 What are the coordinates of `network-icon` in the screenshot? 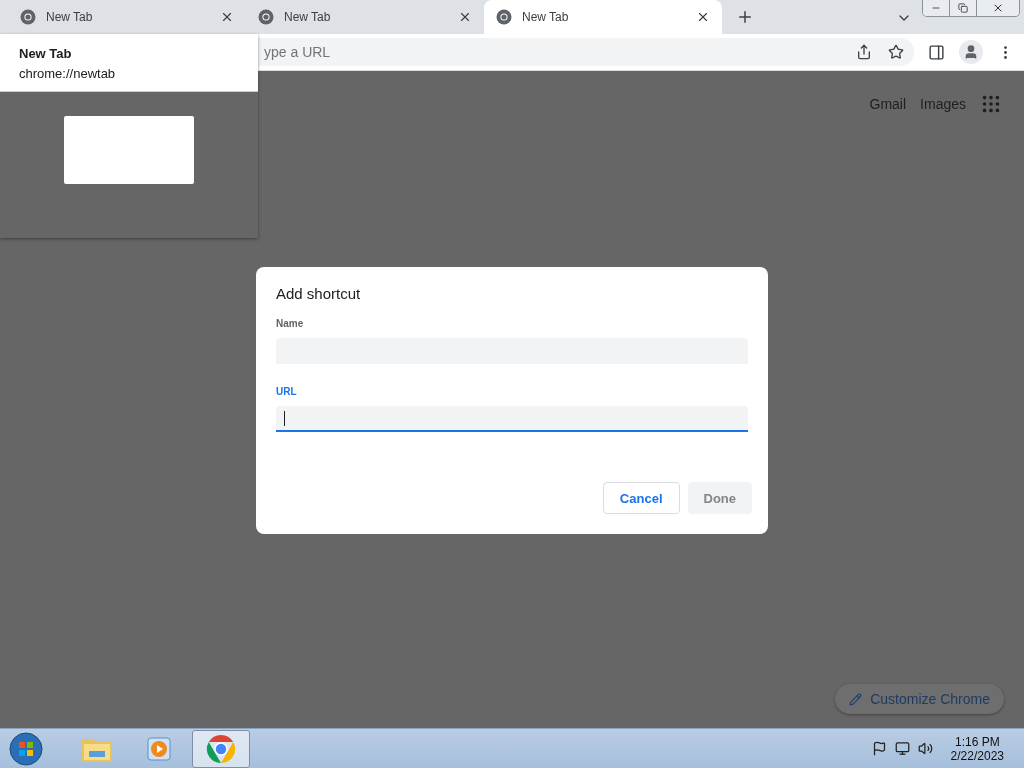 It's located at (902, 748).